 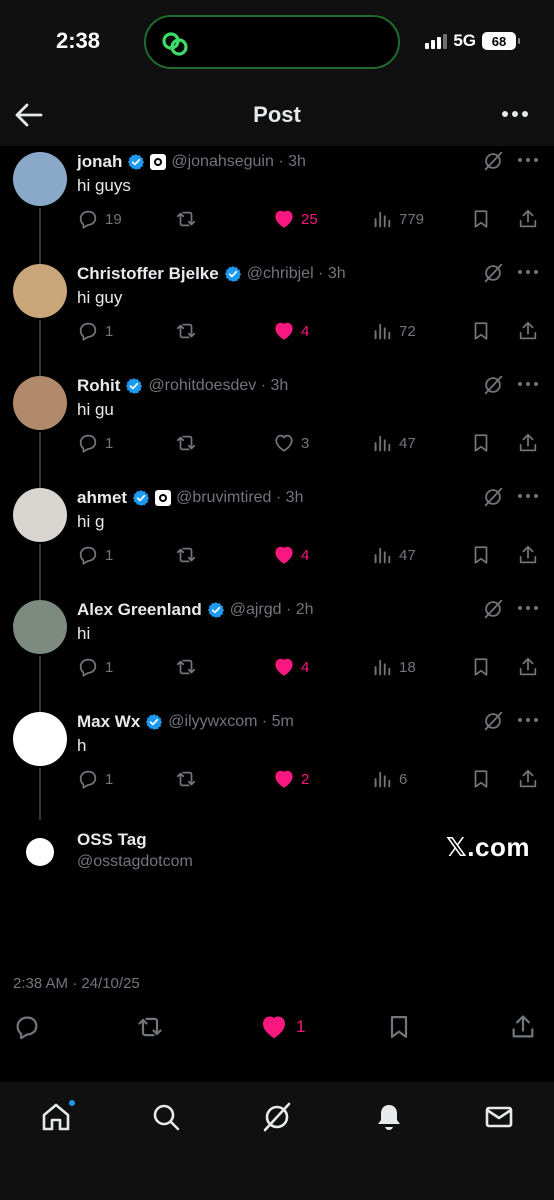 I want to click on views-button: 6, so click(x=389, y=779).